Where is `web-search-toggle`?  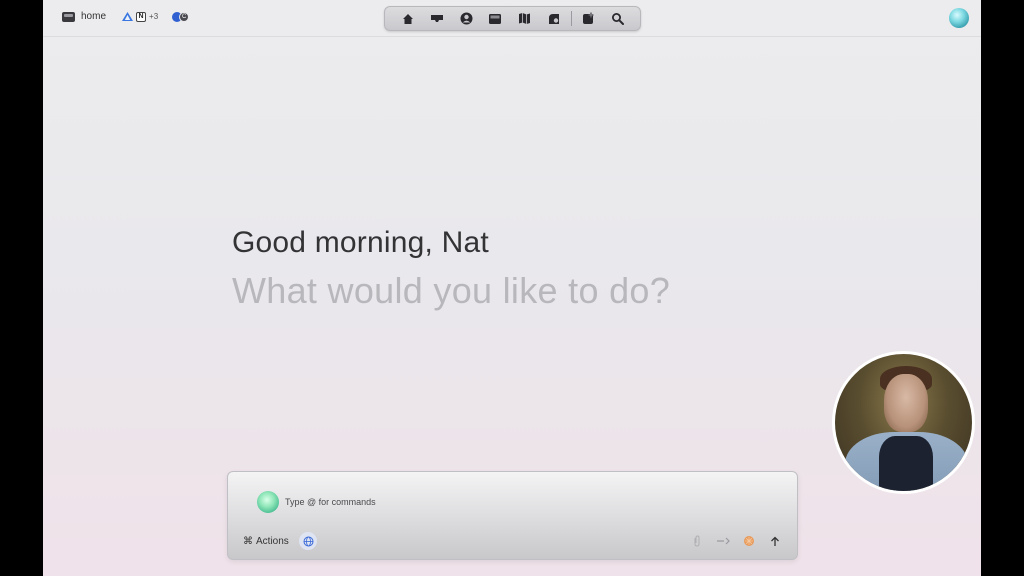 web-search-toggle is located at coordinates (308, 541).